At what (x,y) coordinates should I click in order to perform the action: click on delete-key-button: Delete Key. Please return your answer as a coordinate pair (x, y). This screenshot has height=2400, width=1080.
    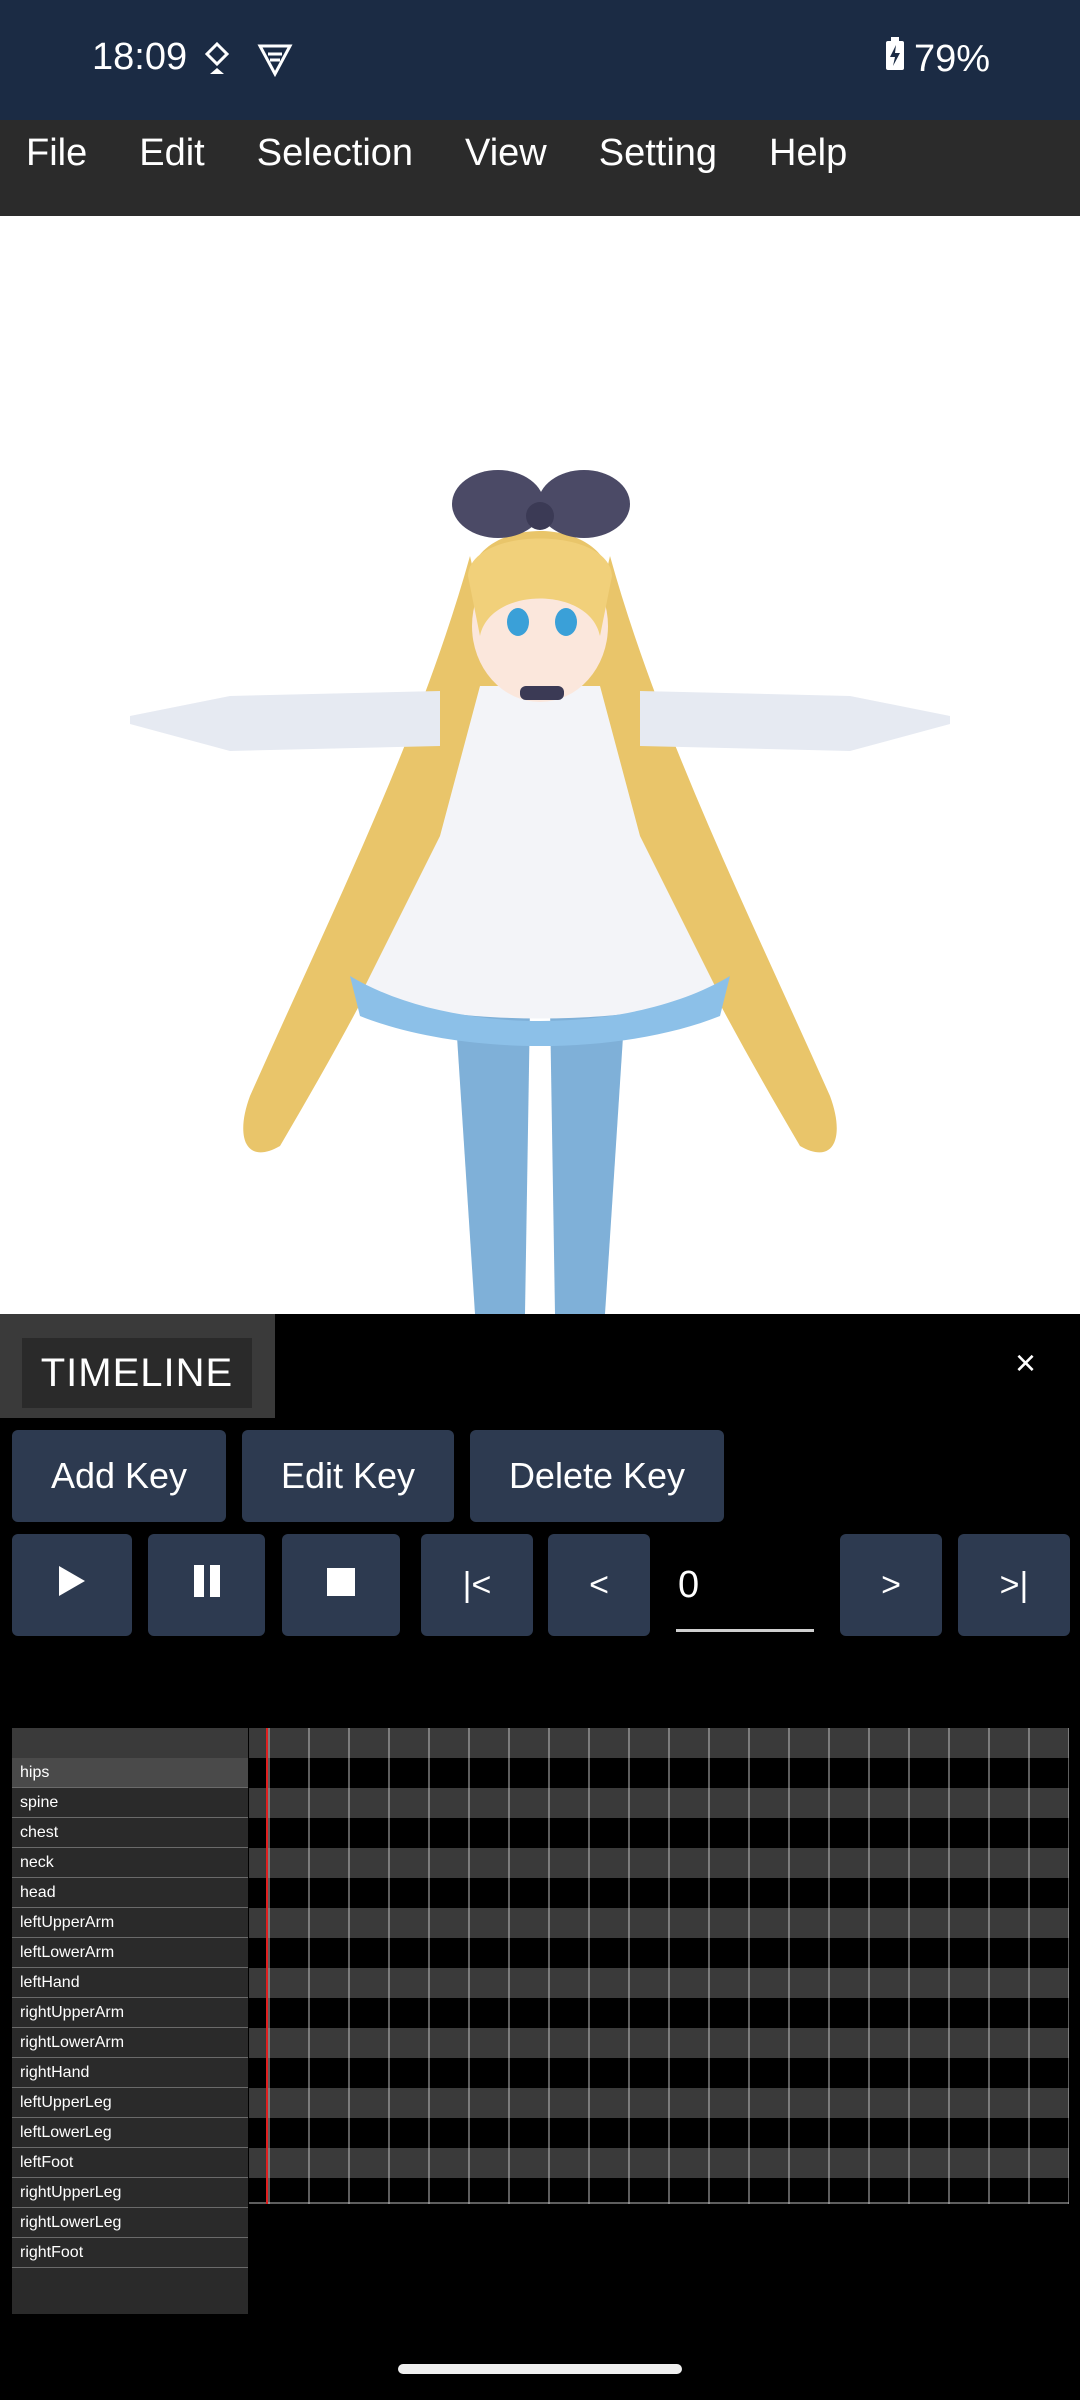
    Looking at the image, I should click on (597, 1476).